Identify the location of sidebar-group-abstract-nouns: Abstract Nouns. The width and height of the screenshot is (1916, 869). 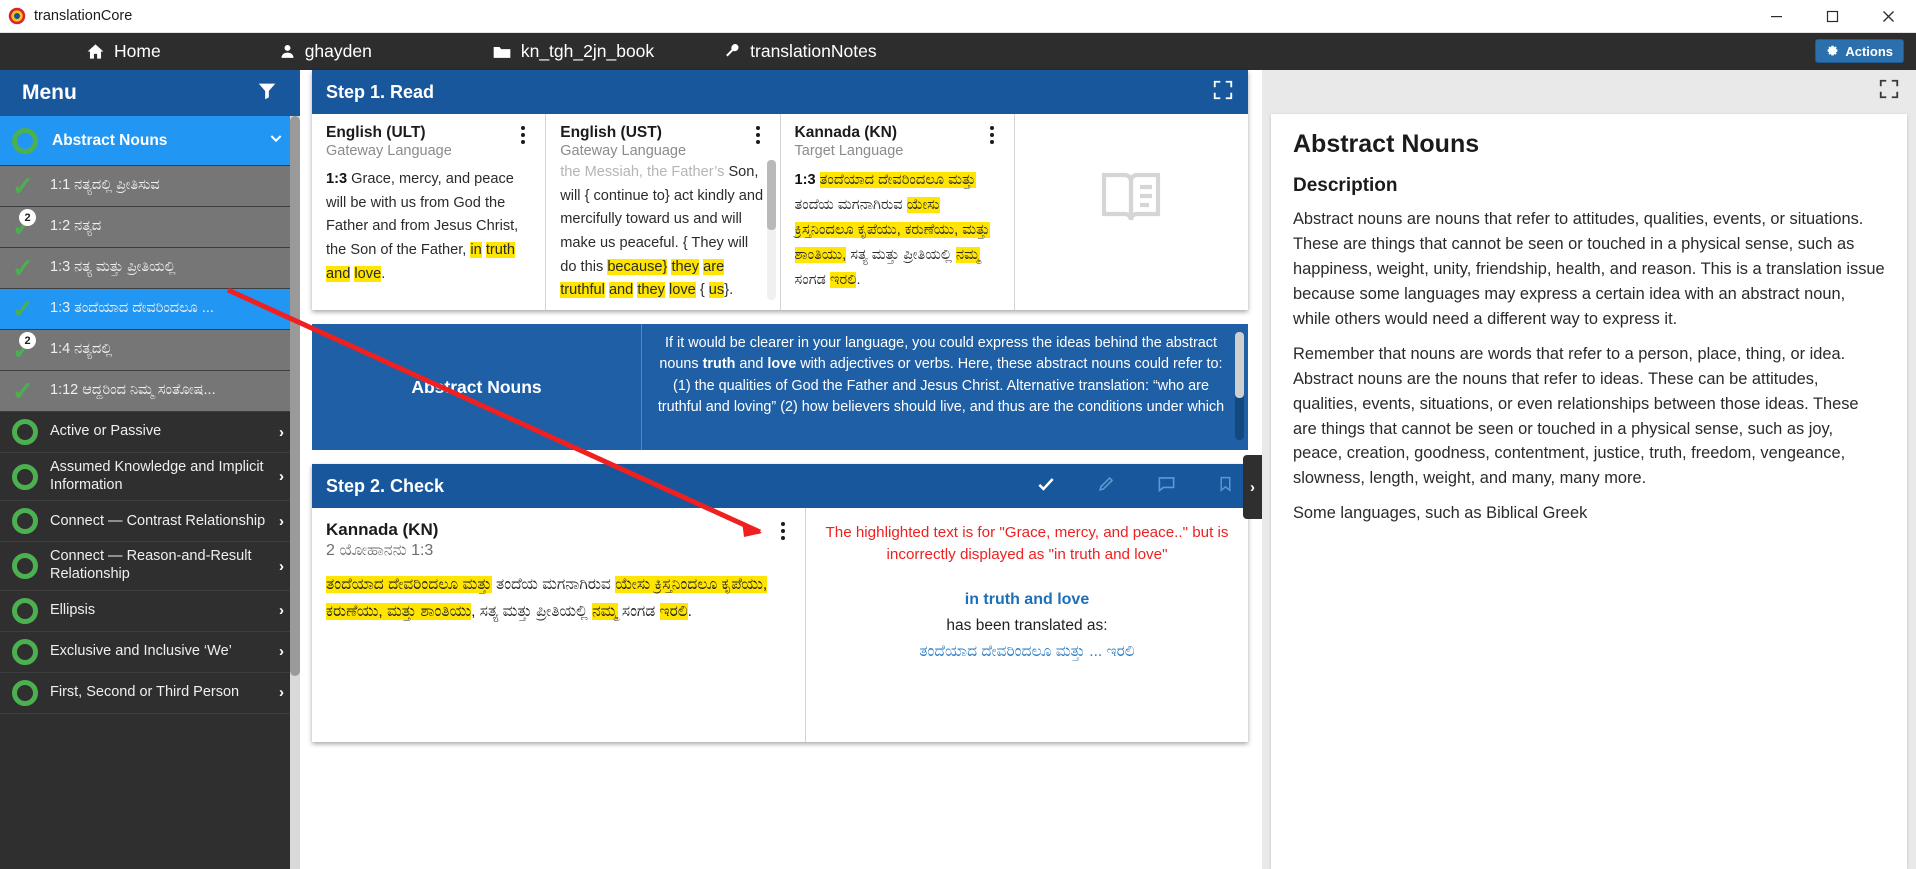
(150, 141).